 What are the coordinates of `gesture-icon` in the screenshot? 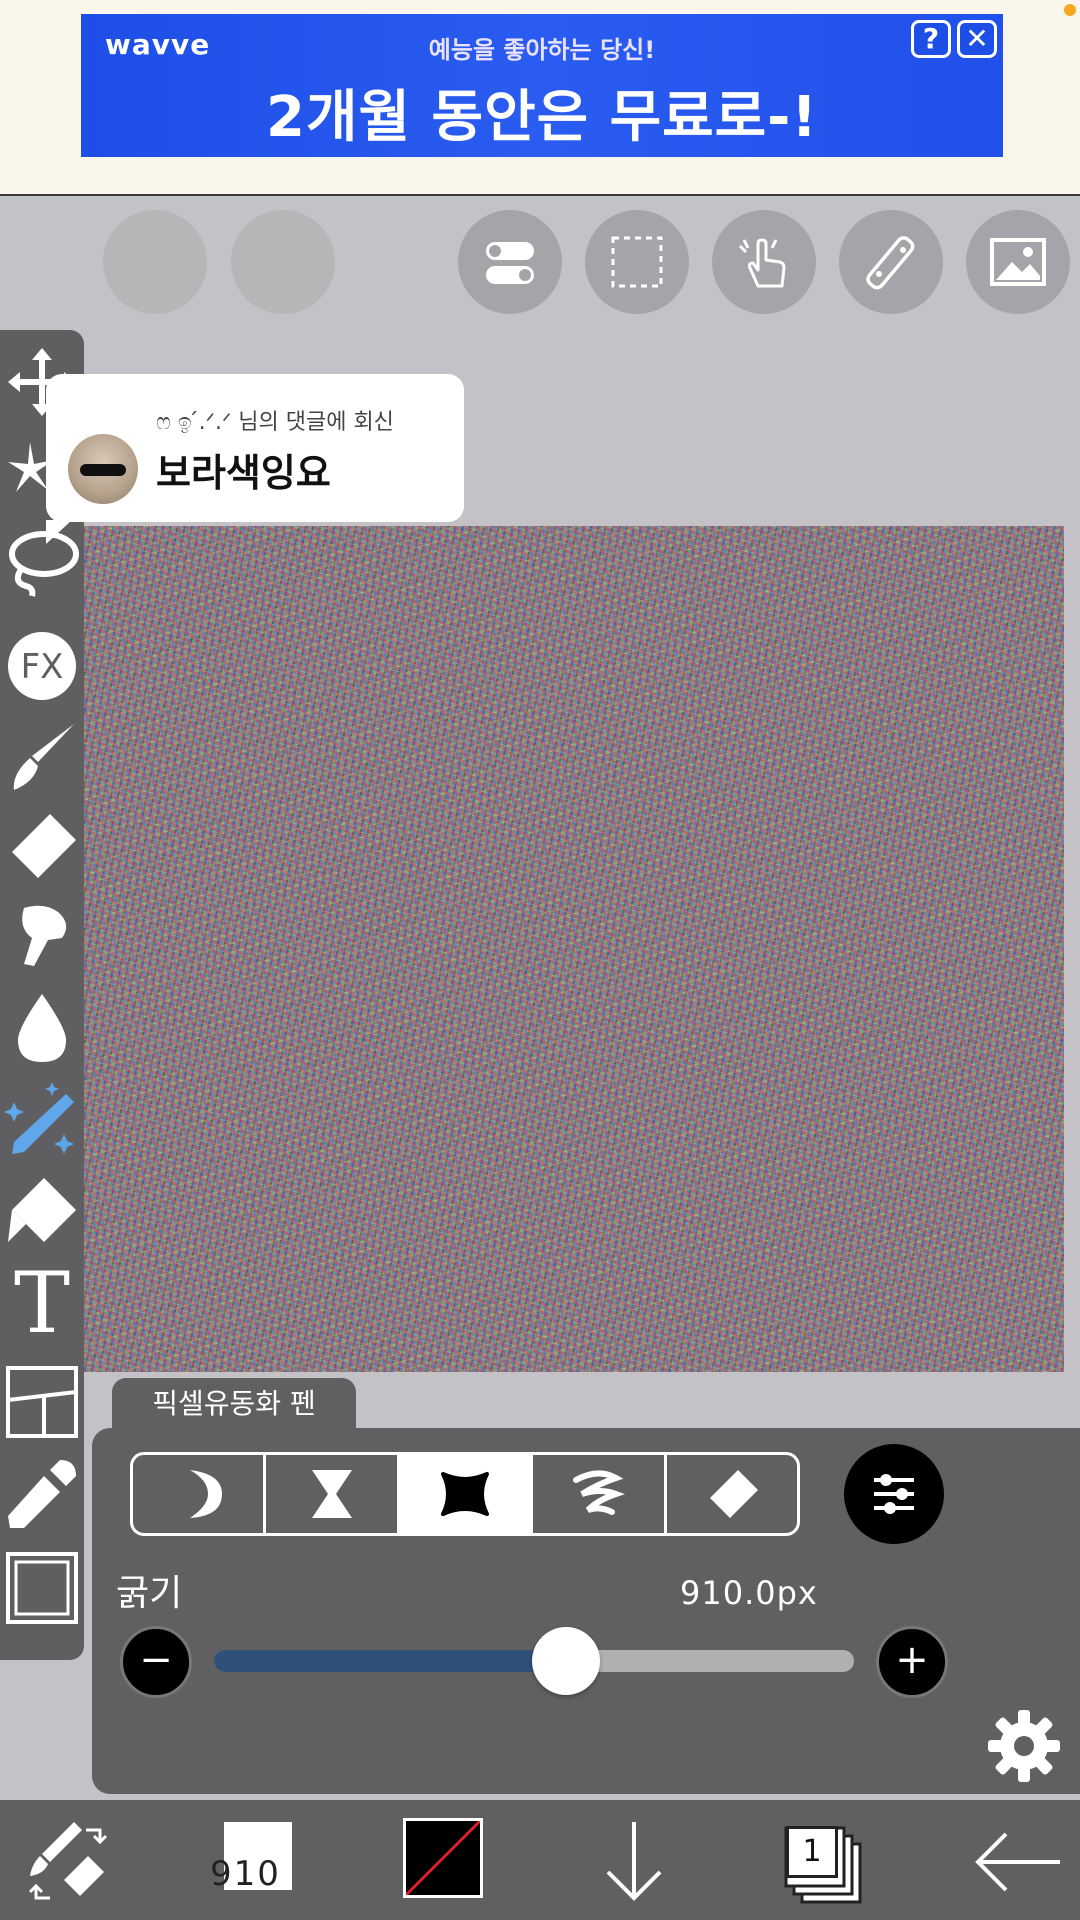 It's located at (762, 263).